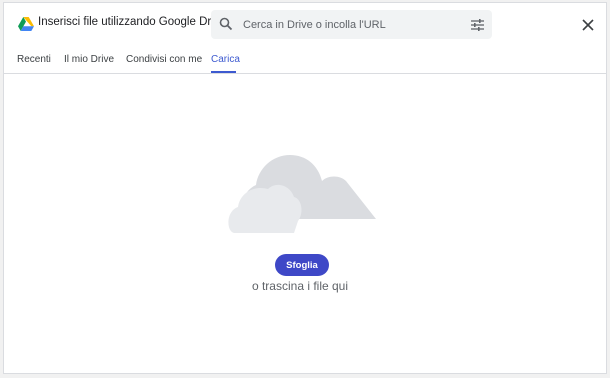 The image size is (610, 378). What do you see at coordinates (477, 24) in the screenshot?
I see `tune-icon` at bounding box center [477, 24].